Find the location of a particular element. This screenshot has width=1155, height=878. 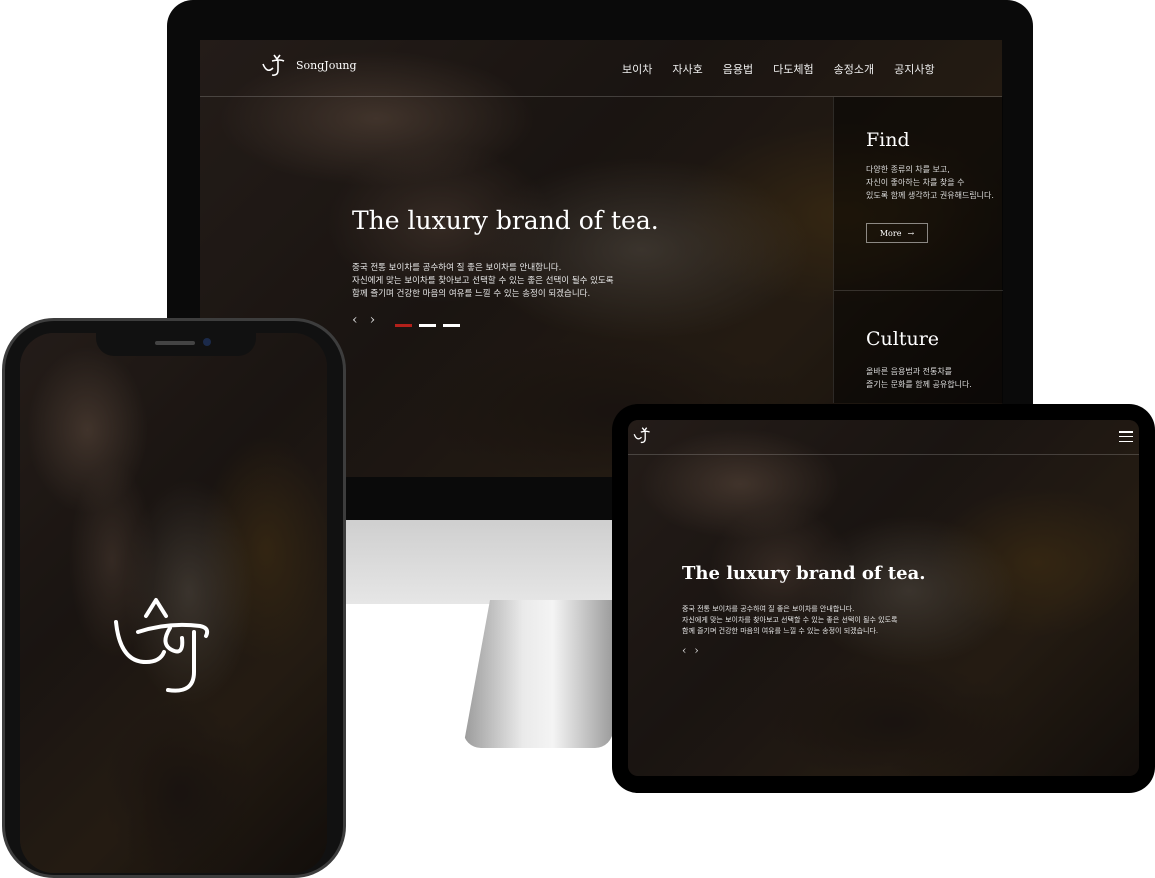

tablet-nav-divider is located at coordinates (883, 454).